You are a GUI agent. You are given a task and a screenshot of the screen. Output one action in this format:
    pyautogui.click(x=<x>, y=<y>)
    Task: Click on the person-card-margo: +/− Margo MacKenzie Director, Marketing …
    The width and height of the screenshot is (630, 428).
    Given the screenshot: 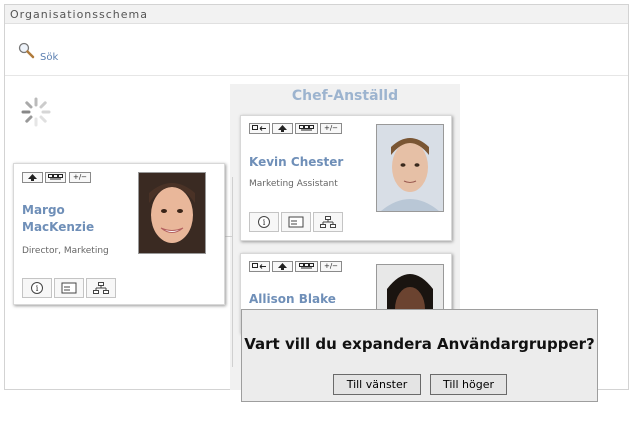 What is the action you would take?
    pyautogui.click(x=119, y=234)
    